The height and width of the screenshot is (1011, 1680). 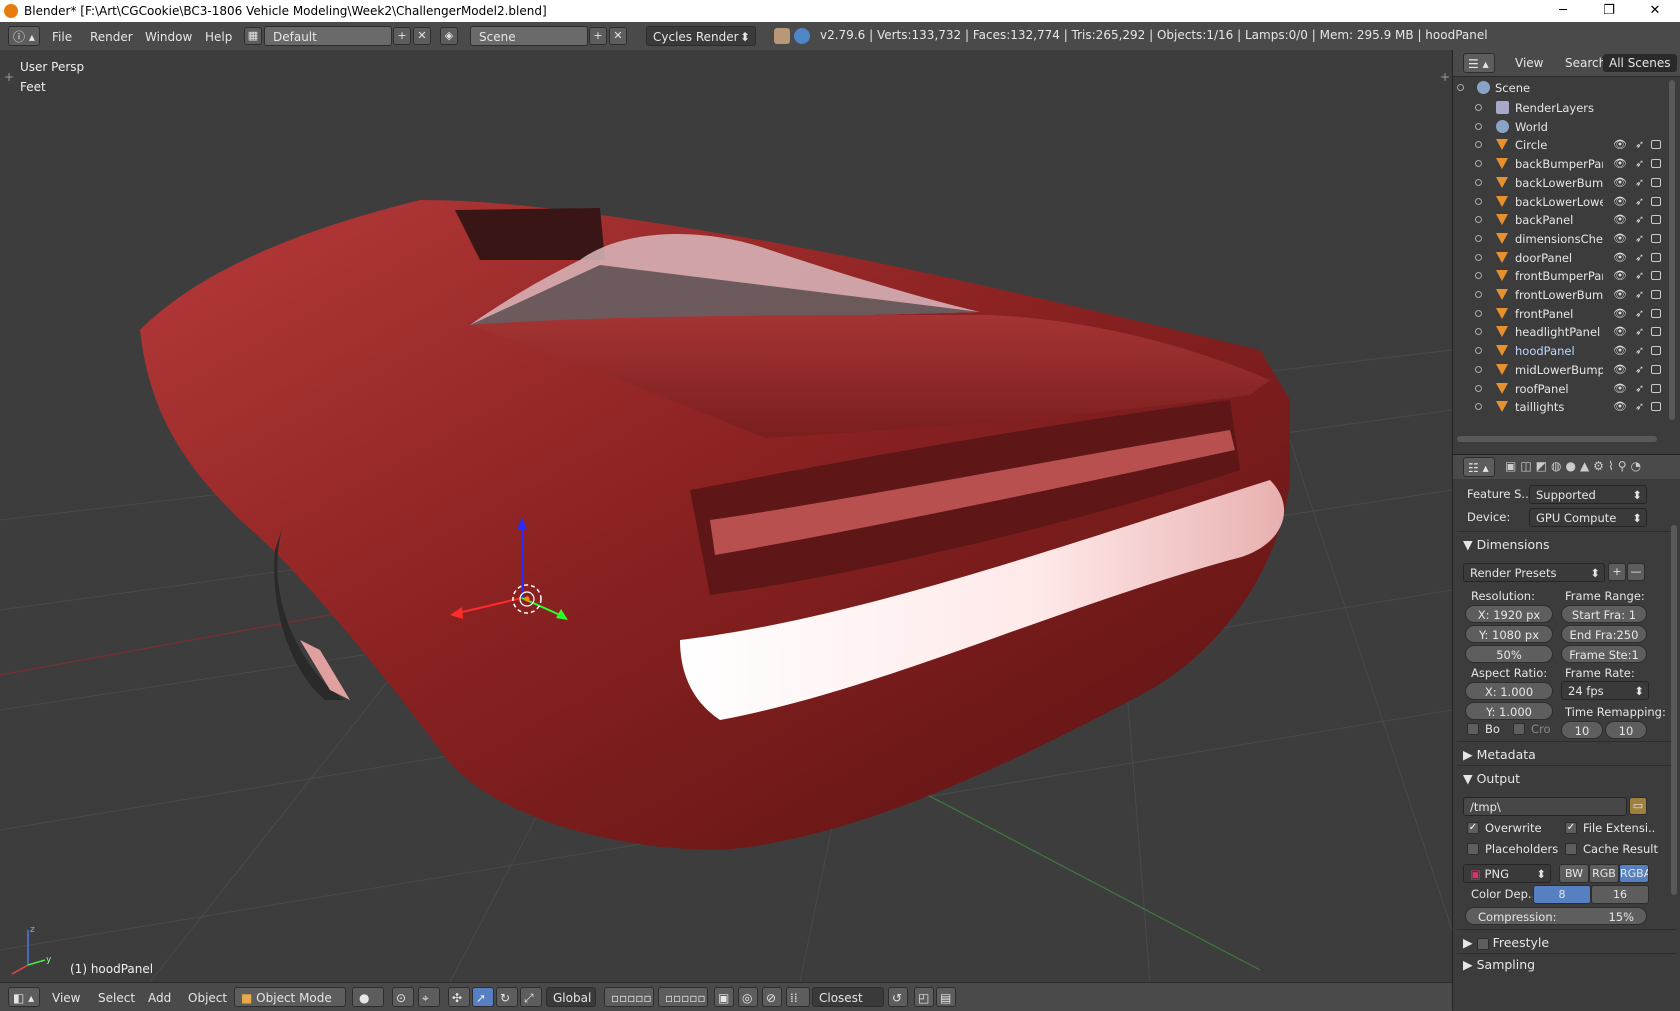 What do you see at coordinates (1473, 729) in the screenshot?
I see `border-checkbox` at bounding box center [1473, 729].